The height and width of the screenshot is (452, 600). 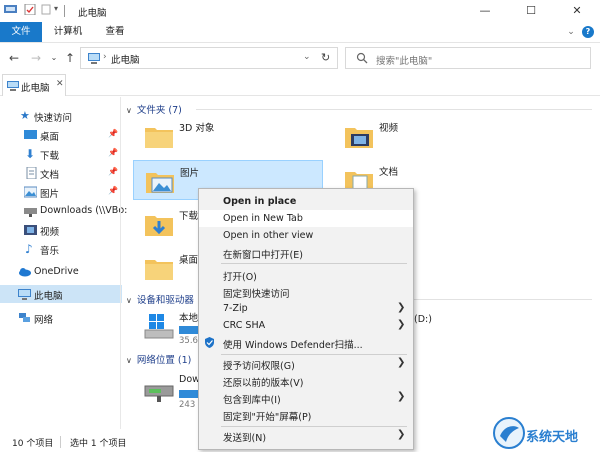 What do you see at coordinates (158, 359) in the screenshot?
I see `group-header-network: ∨ 网络位置 (1)` at bounding box center [158, 359].